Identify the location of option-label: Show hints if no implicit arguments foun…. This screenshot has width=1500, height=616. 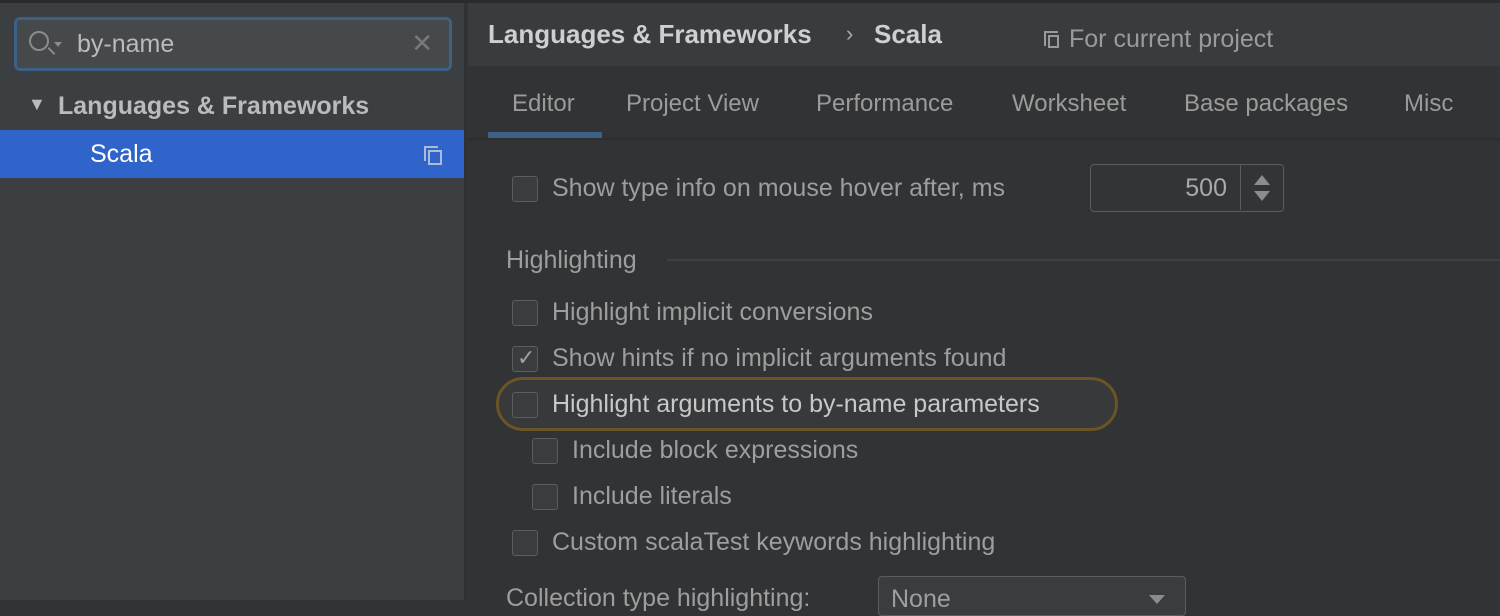
(779, 358).